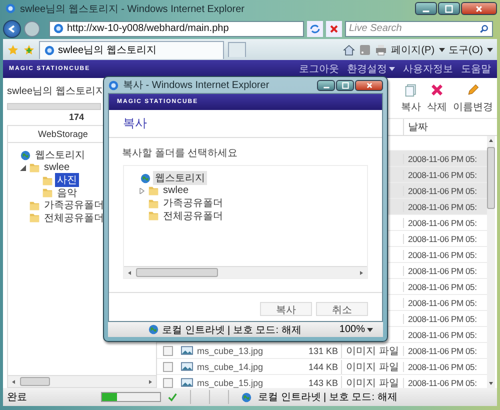 Image resolution: width=500 pixels, height=410 pixels. I want to click on progress-bar, so click(131, 397).